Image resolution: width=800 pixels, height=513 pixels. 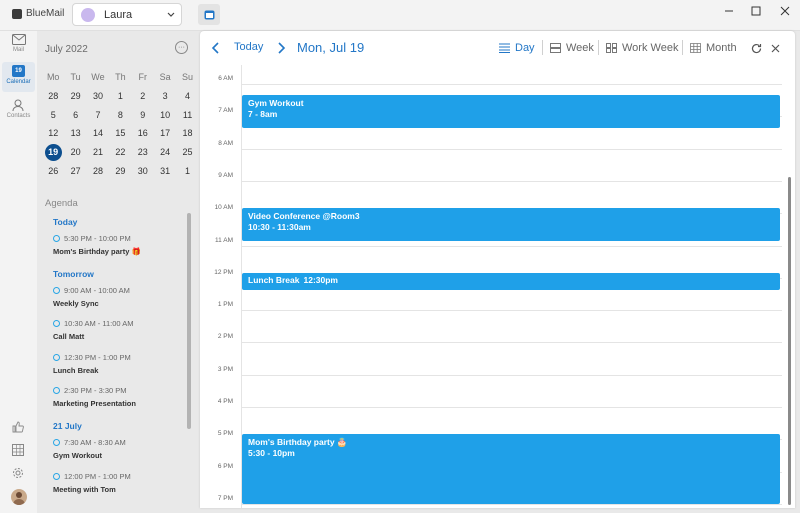 I want to click on maximize-button, so click(x=756, y=10).